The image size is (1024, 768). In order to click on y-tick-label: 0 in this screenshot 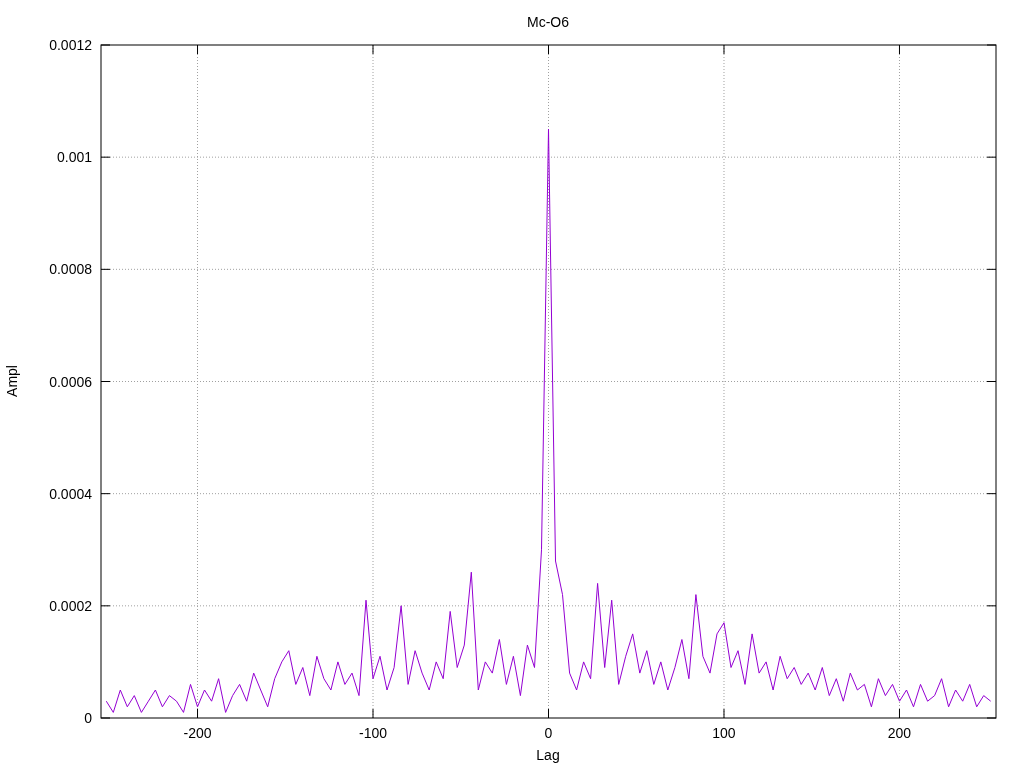, I will do `click(88, 718)`.